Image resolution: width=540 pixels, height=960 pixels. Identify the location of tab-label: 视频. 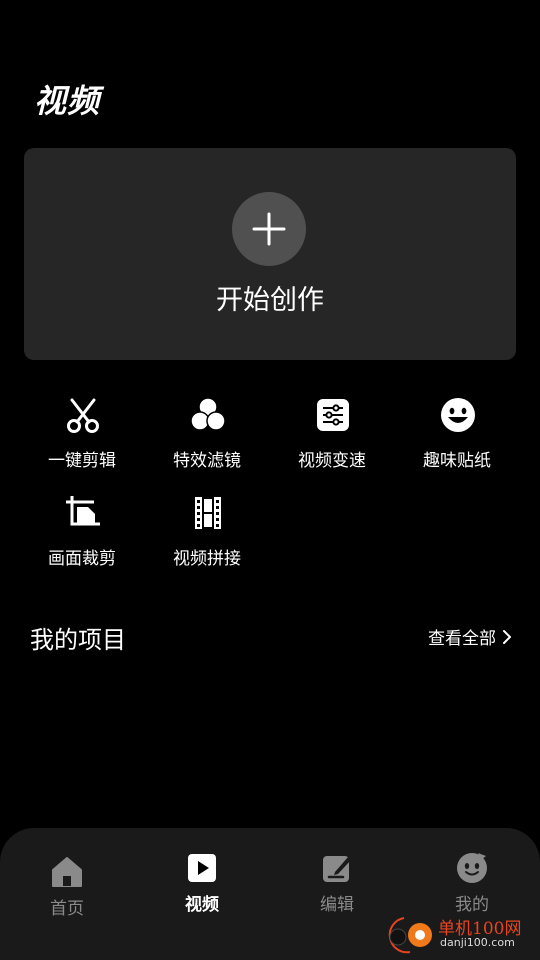
(202, 905).